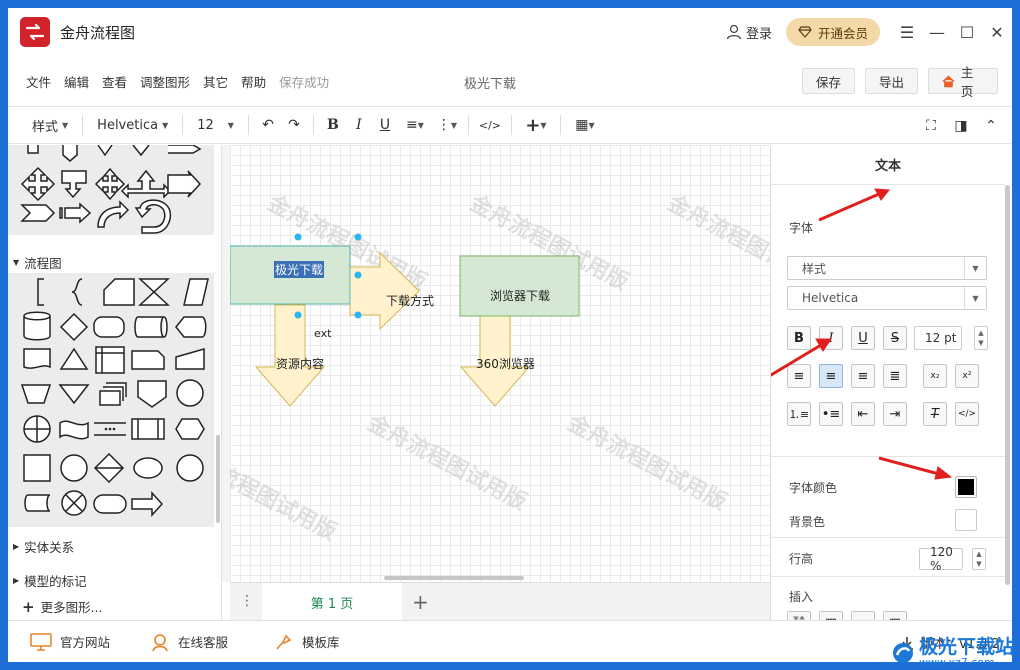 The image size is (1020, 670). Describe the element at coordinates (160, 642) in the screenshot. I see `headset-icon` at that location.